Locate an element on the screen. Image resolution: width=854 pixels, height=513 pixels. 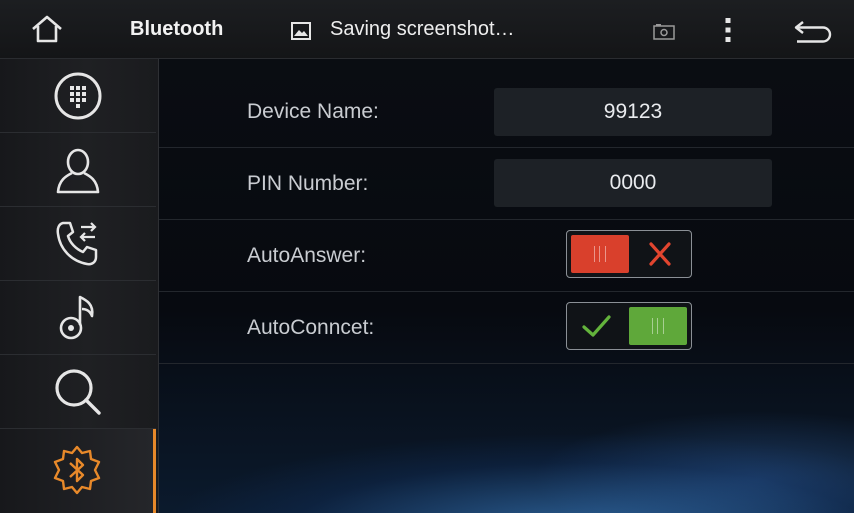
close-icon is located at coordinates (660, 254).